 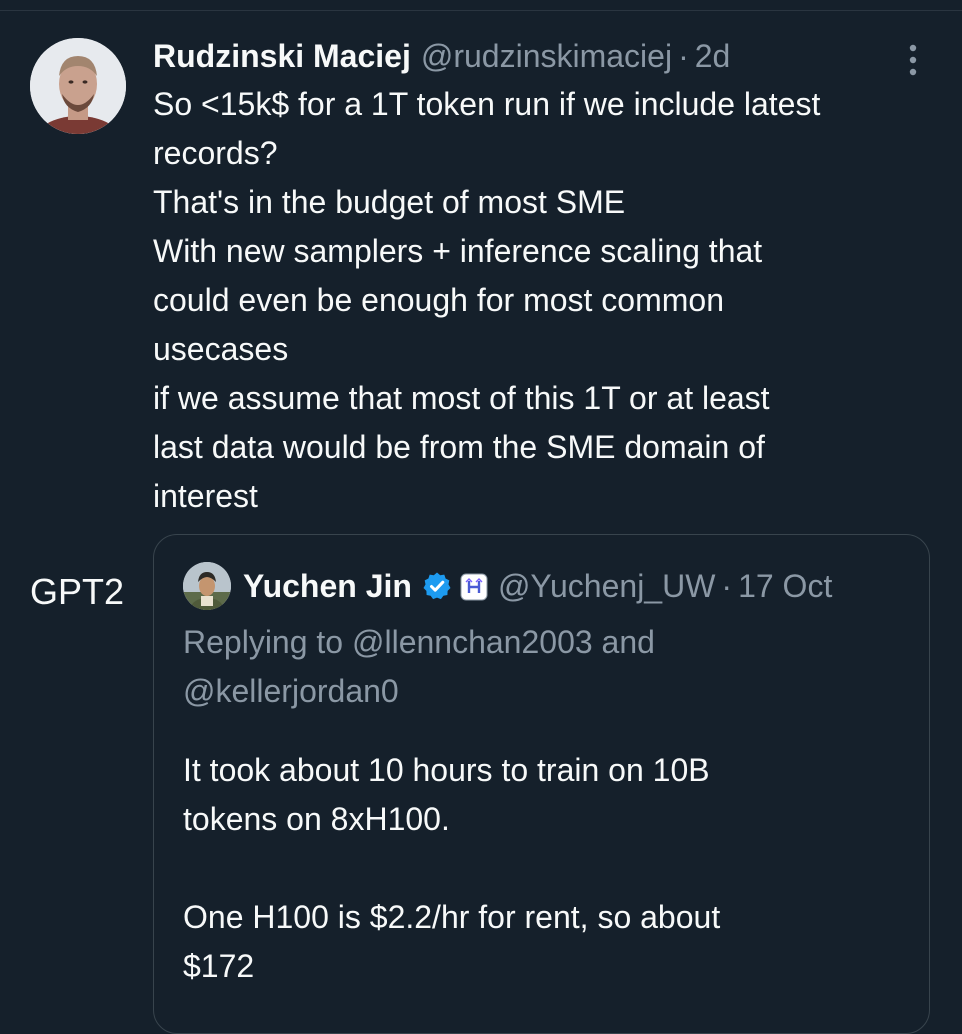 I want to click on quoted-text-line: tokens on 8xH100., so click(x=316, y=819).